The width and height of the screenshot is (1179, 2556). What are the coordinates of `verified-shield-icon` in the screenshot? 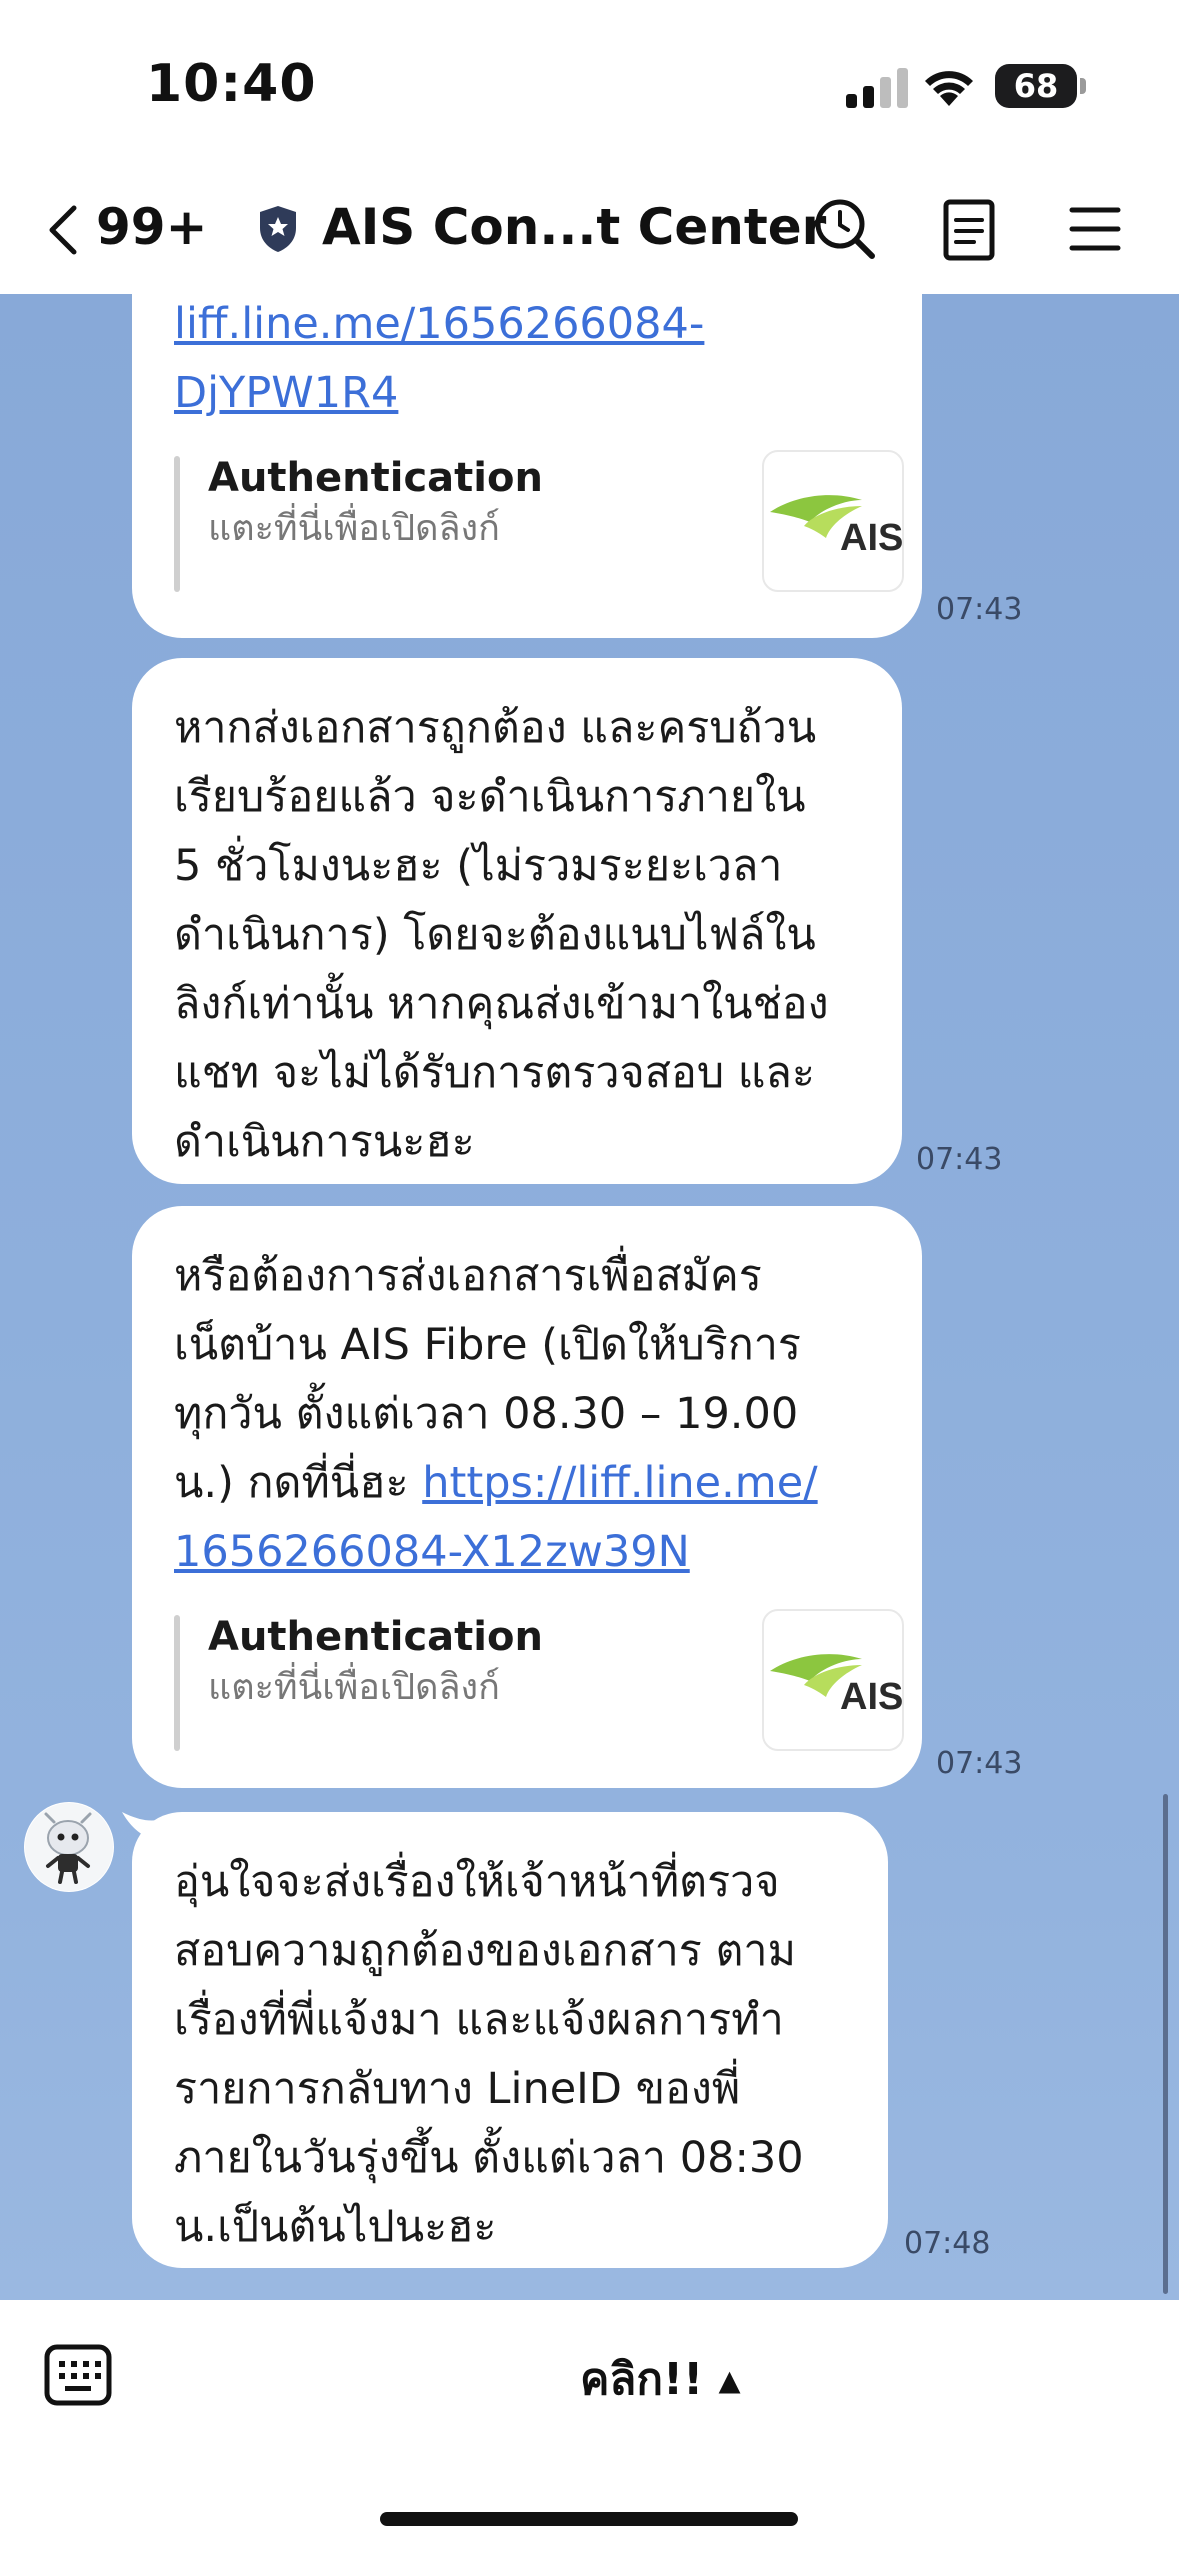 It's located at (278, 229).